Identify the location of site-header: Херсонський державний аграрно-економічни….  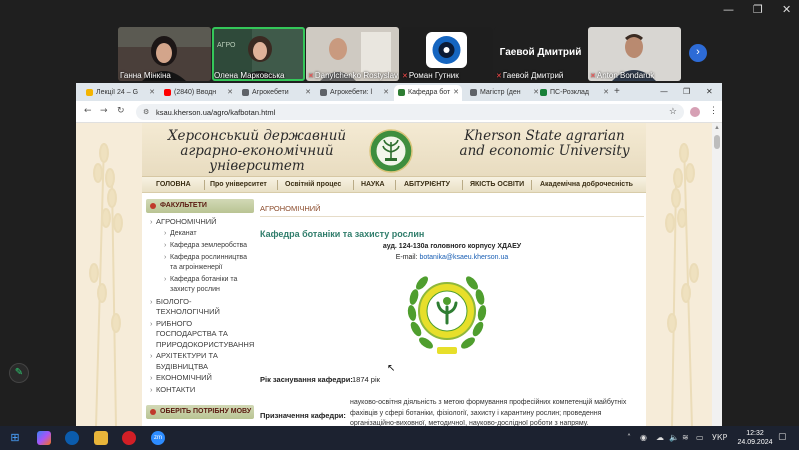
(394, 150).